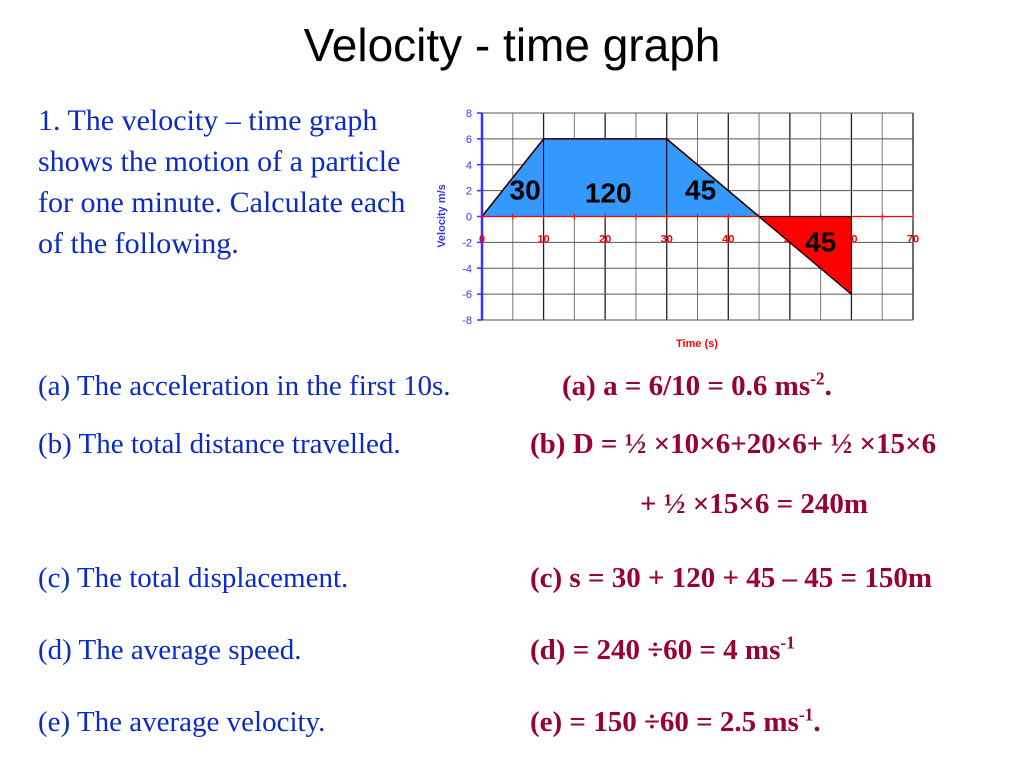 This screenshot has width=1024, height=768. I want to click on x-axis-label: Time (s), so click(697, 344).